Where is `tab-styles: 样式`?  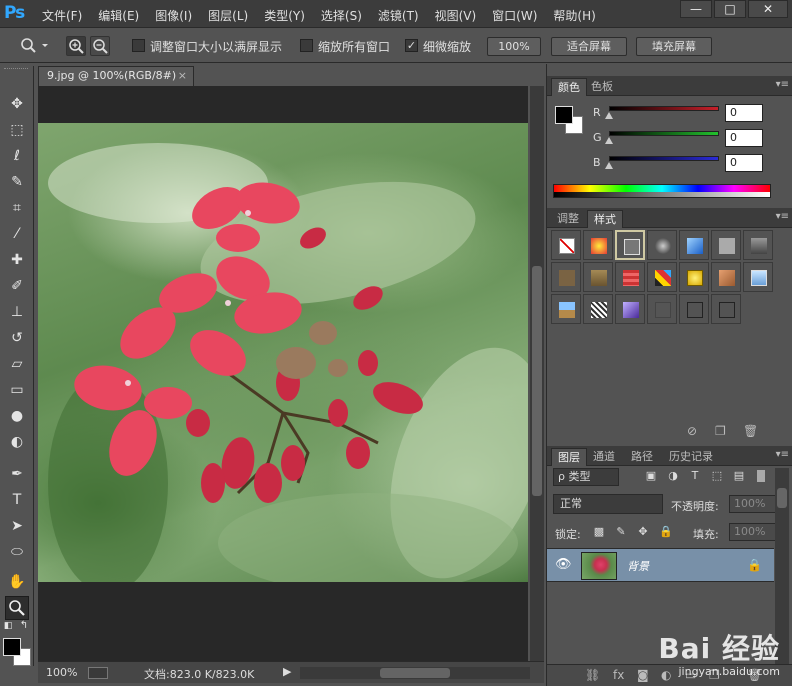
tab-styles: 样式 is located at coordinates (605, 219).